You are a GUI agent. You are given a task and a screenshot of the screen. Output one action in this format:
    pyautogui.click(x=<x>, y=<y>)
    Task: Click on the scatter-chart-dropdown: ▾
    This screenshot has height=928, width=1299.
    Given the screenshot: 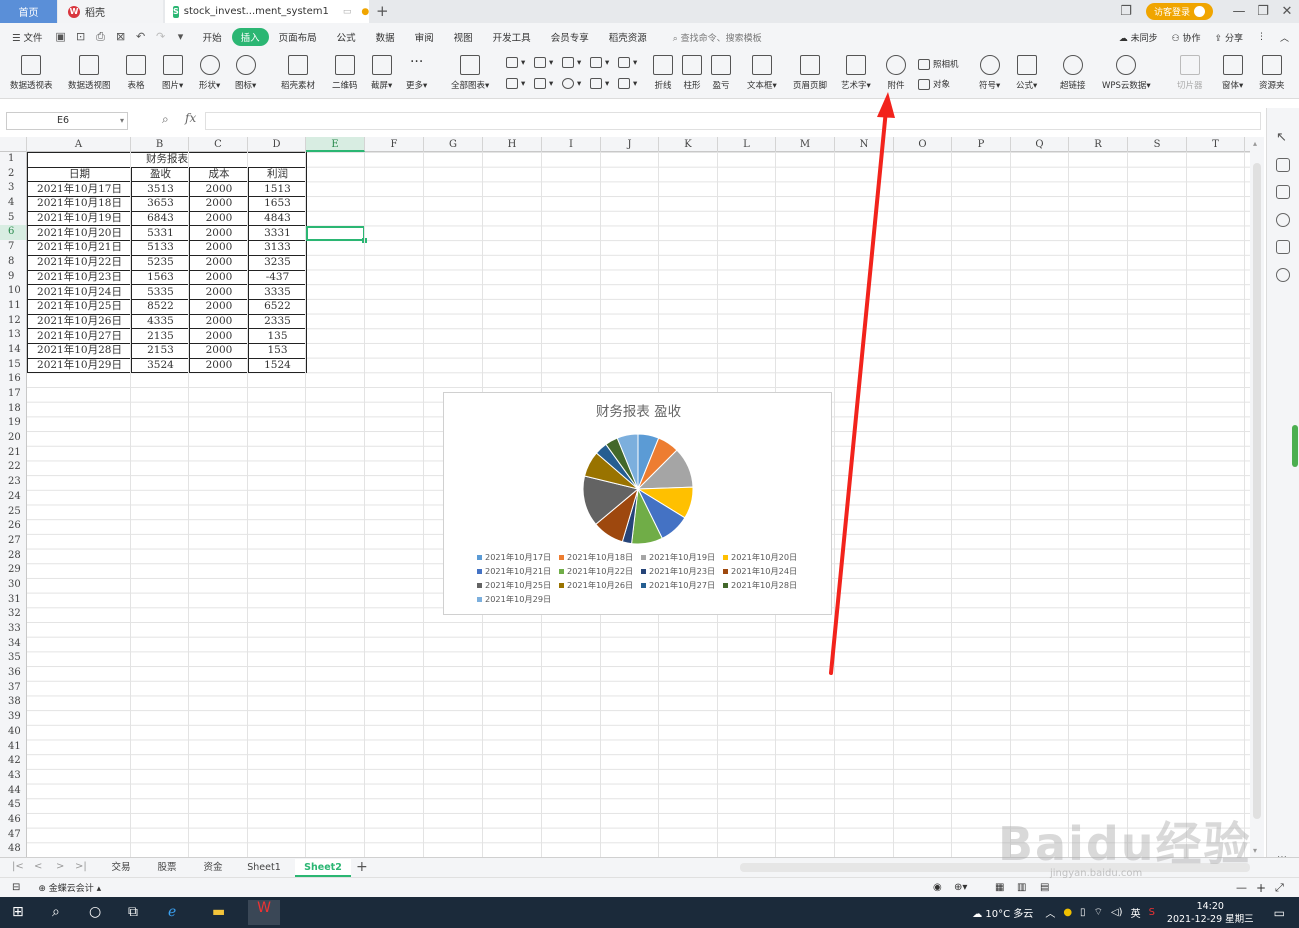 What is the action you would take?
    pyautogui.click(x=599, y=83)
    